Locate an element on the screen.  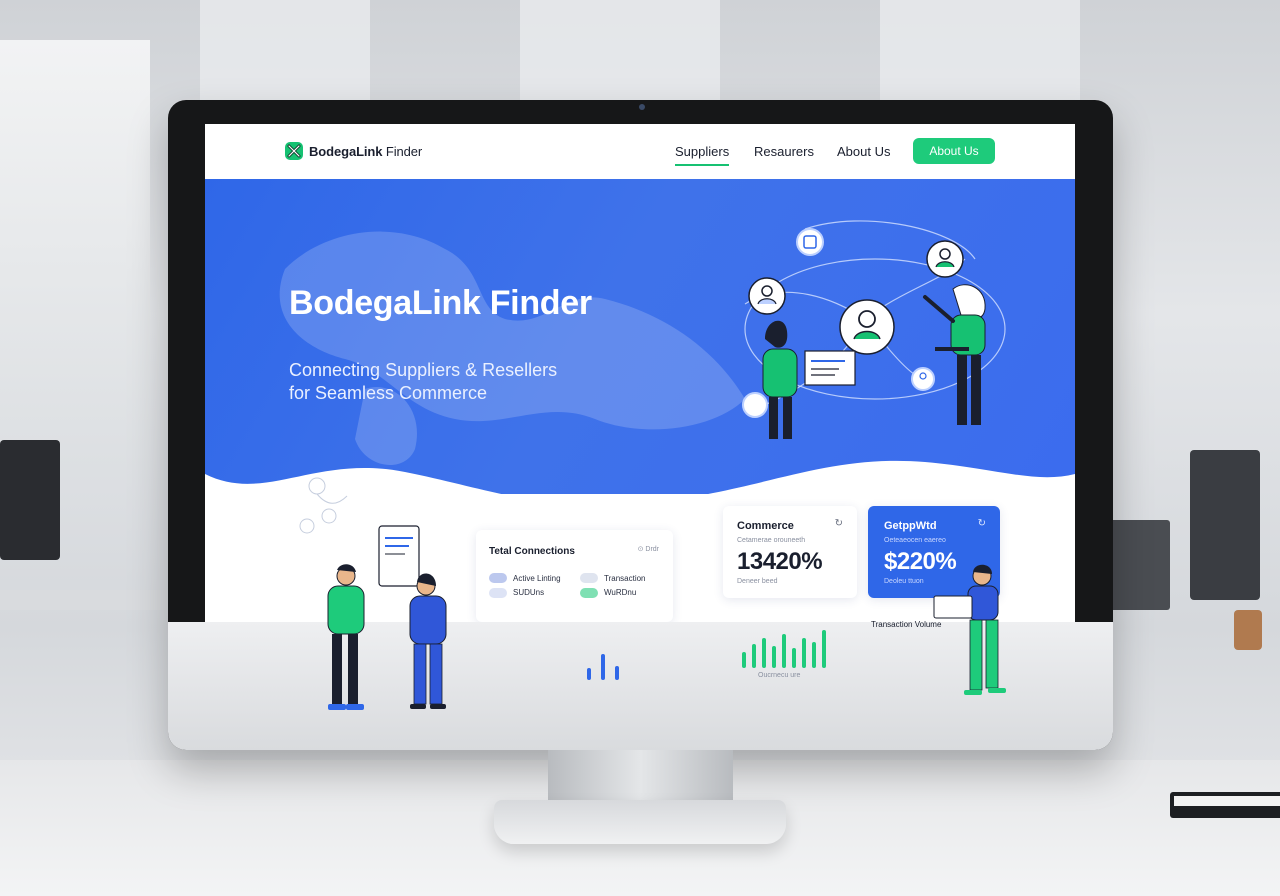
nav-resaurers: Resaurers is located at coordinates (784, 151).